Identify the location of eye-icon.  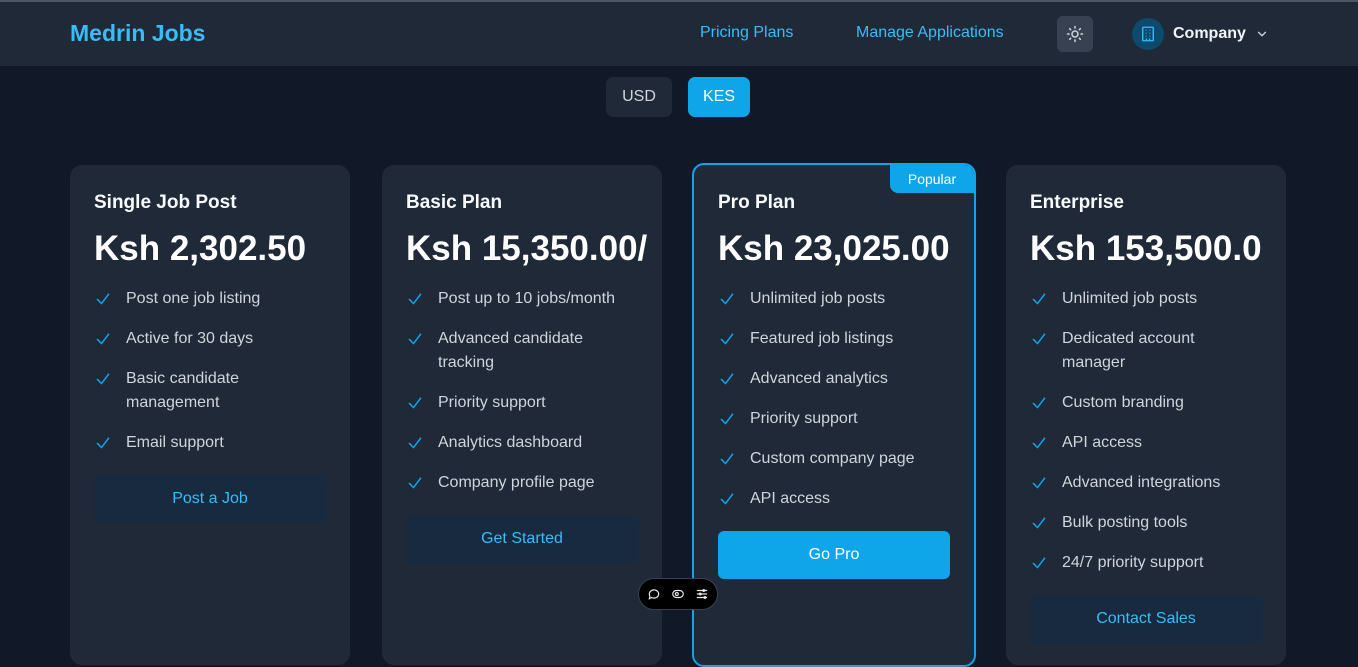
(678, 594).